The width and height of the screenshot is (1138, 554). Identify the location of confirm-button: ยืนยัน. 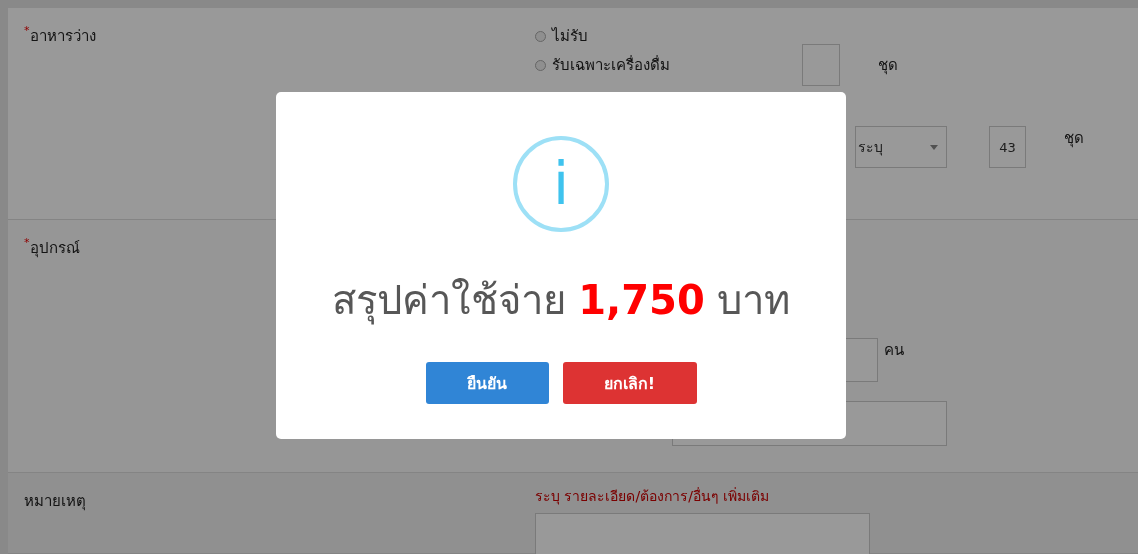
(487, 383).